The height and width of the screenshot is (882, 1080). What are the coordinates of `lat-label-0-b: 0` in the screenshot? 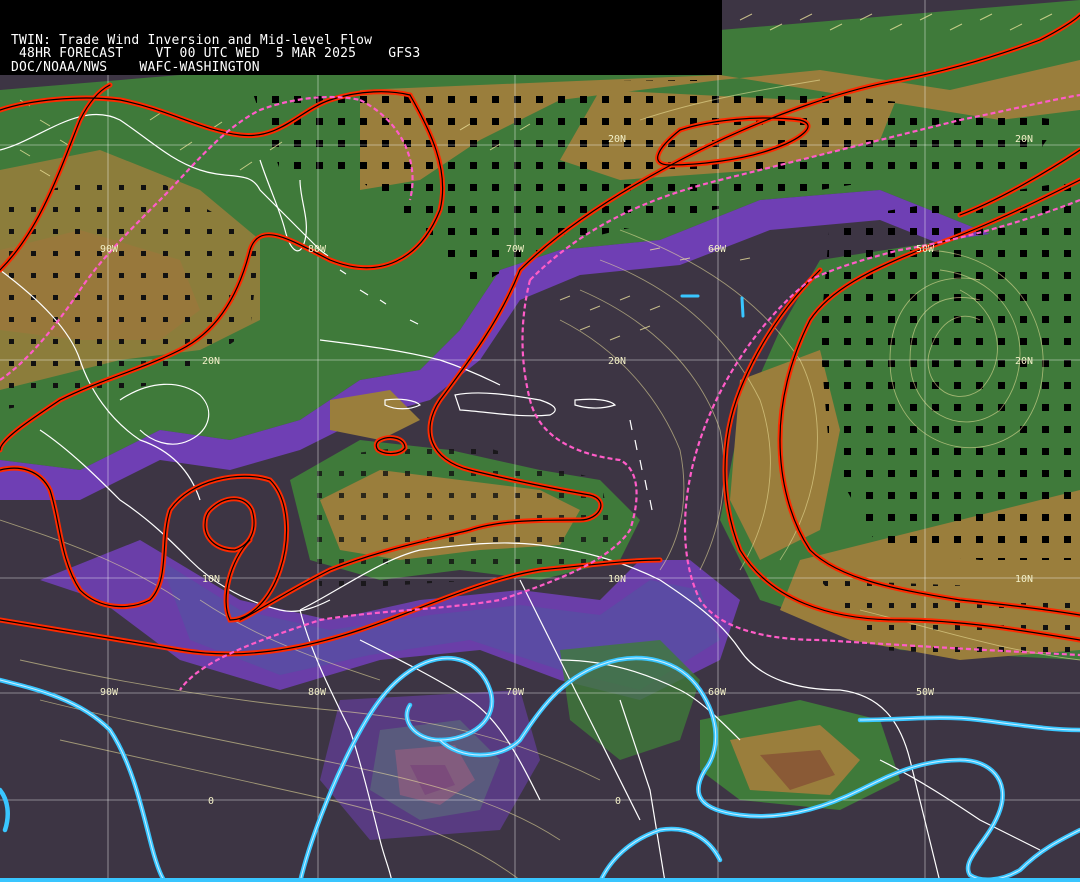 It's located at (618, 801).